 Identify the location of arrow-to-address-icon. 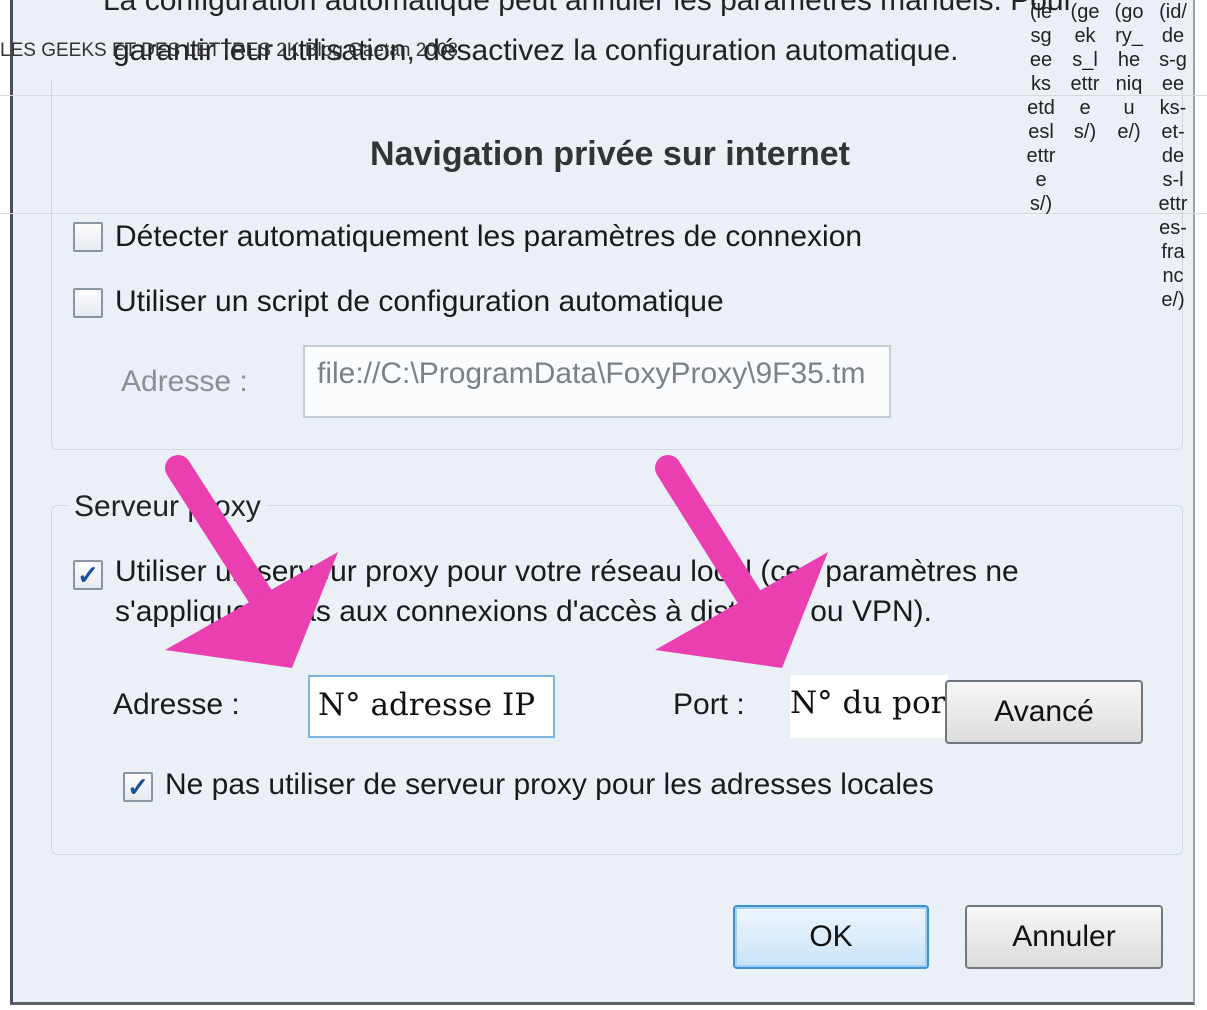
(251, 561).